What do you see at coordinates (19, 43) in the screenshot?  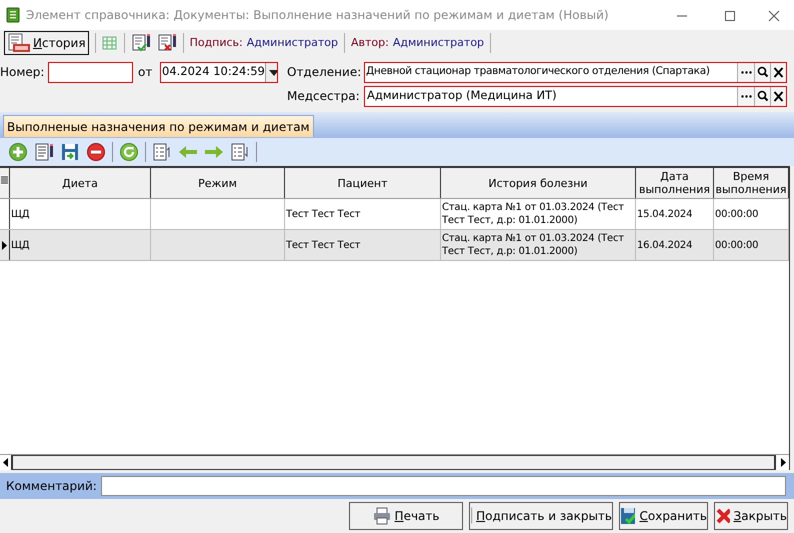 I see `log-icon` at bounding box center [19, 43].